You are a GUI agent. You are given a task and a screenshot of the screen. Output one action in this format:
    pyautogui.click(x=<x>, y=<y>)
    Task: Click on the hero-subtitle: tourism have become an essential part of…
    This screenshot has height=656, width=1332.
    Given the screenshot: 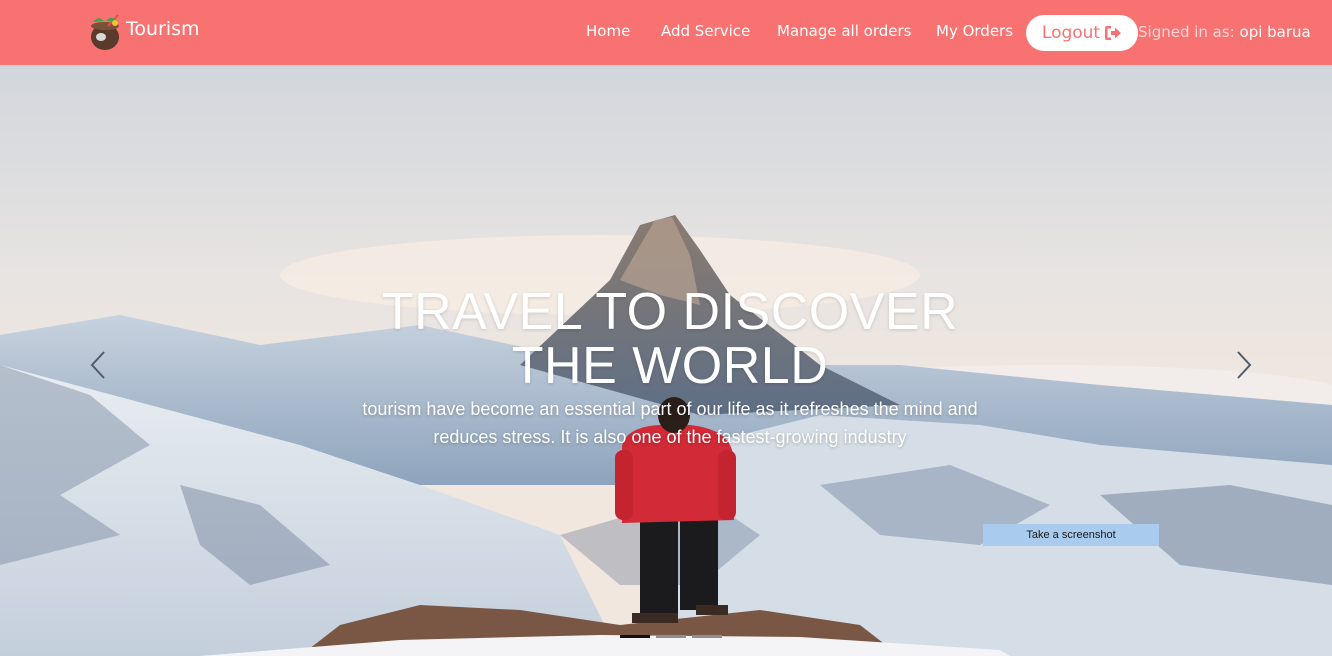 What is the action you would take?
    pyautogui.click(x=670, y=423)
    